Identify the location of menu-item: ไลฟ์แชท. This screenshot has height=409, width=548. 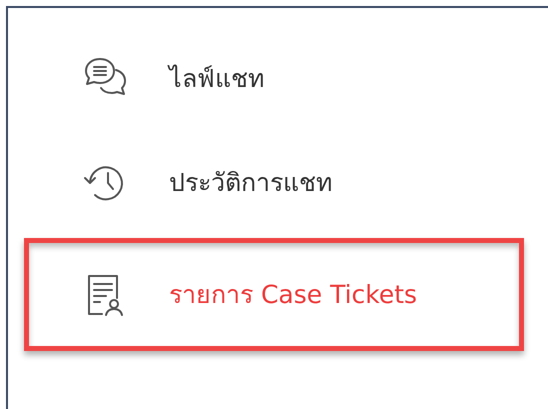
(274, 79).